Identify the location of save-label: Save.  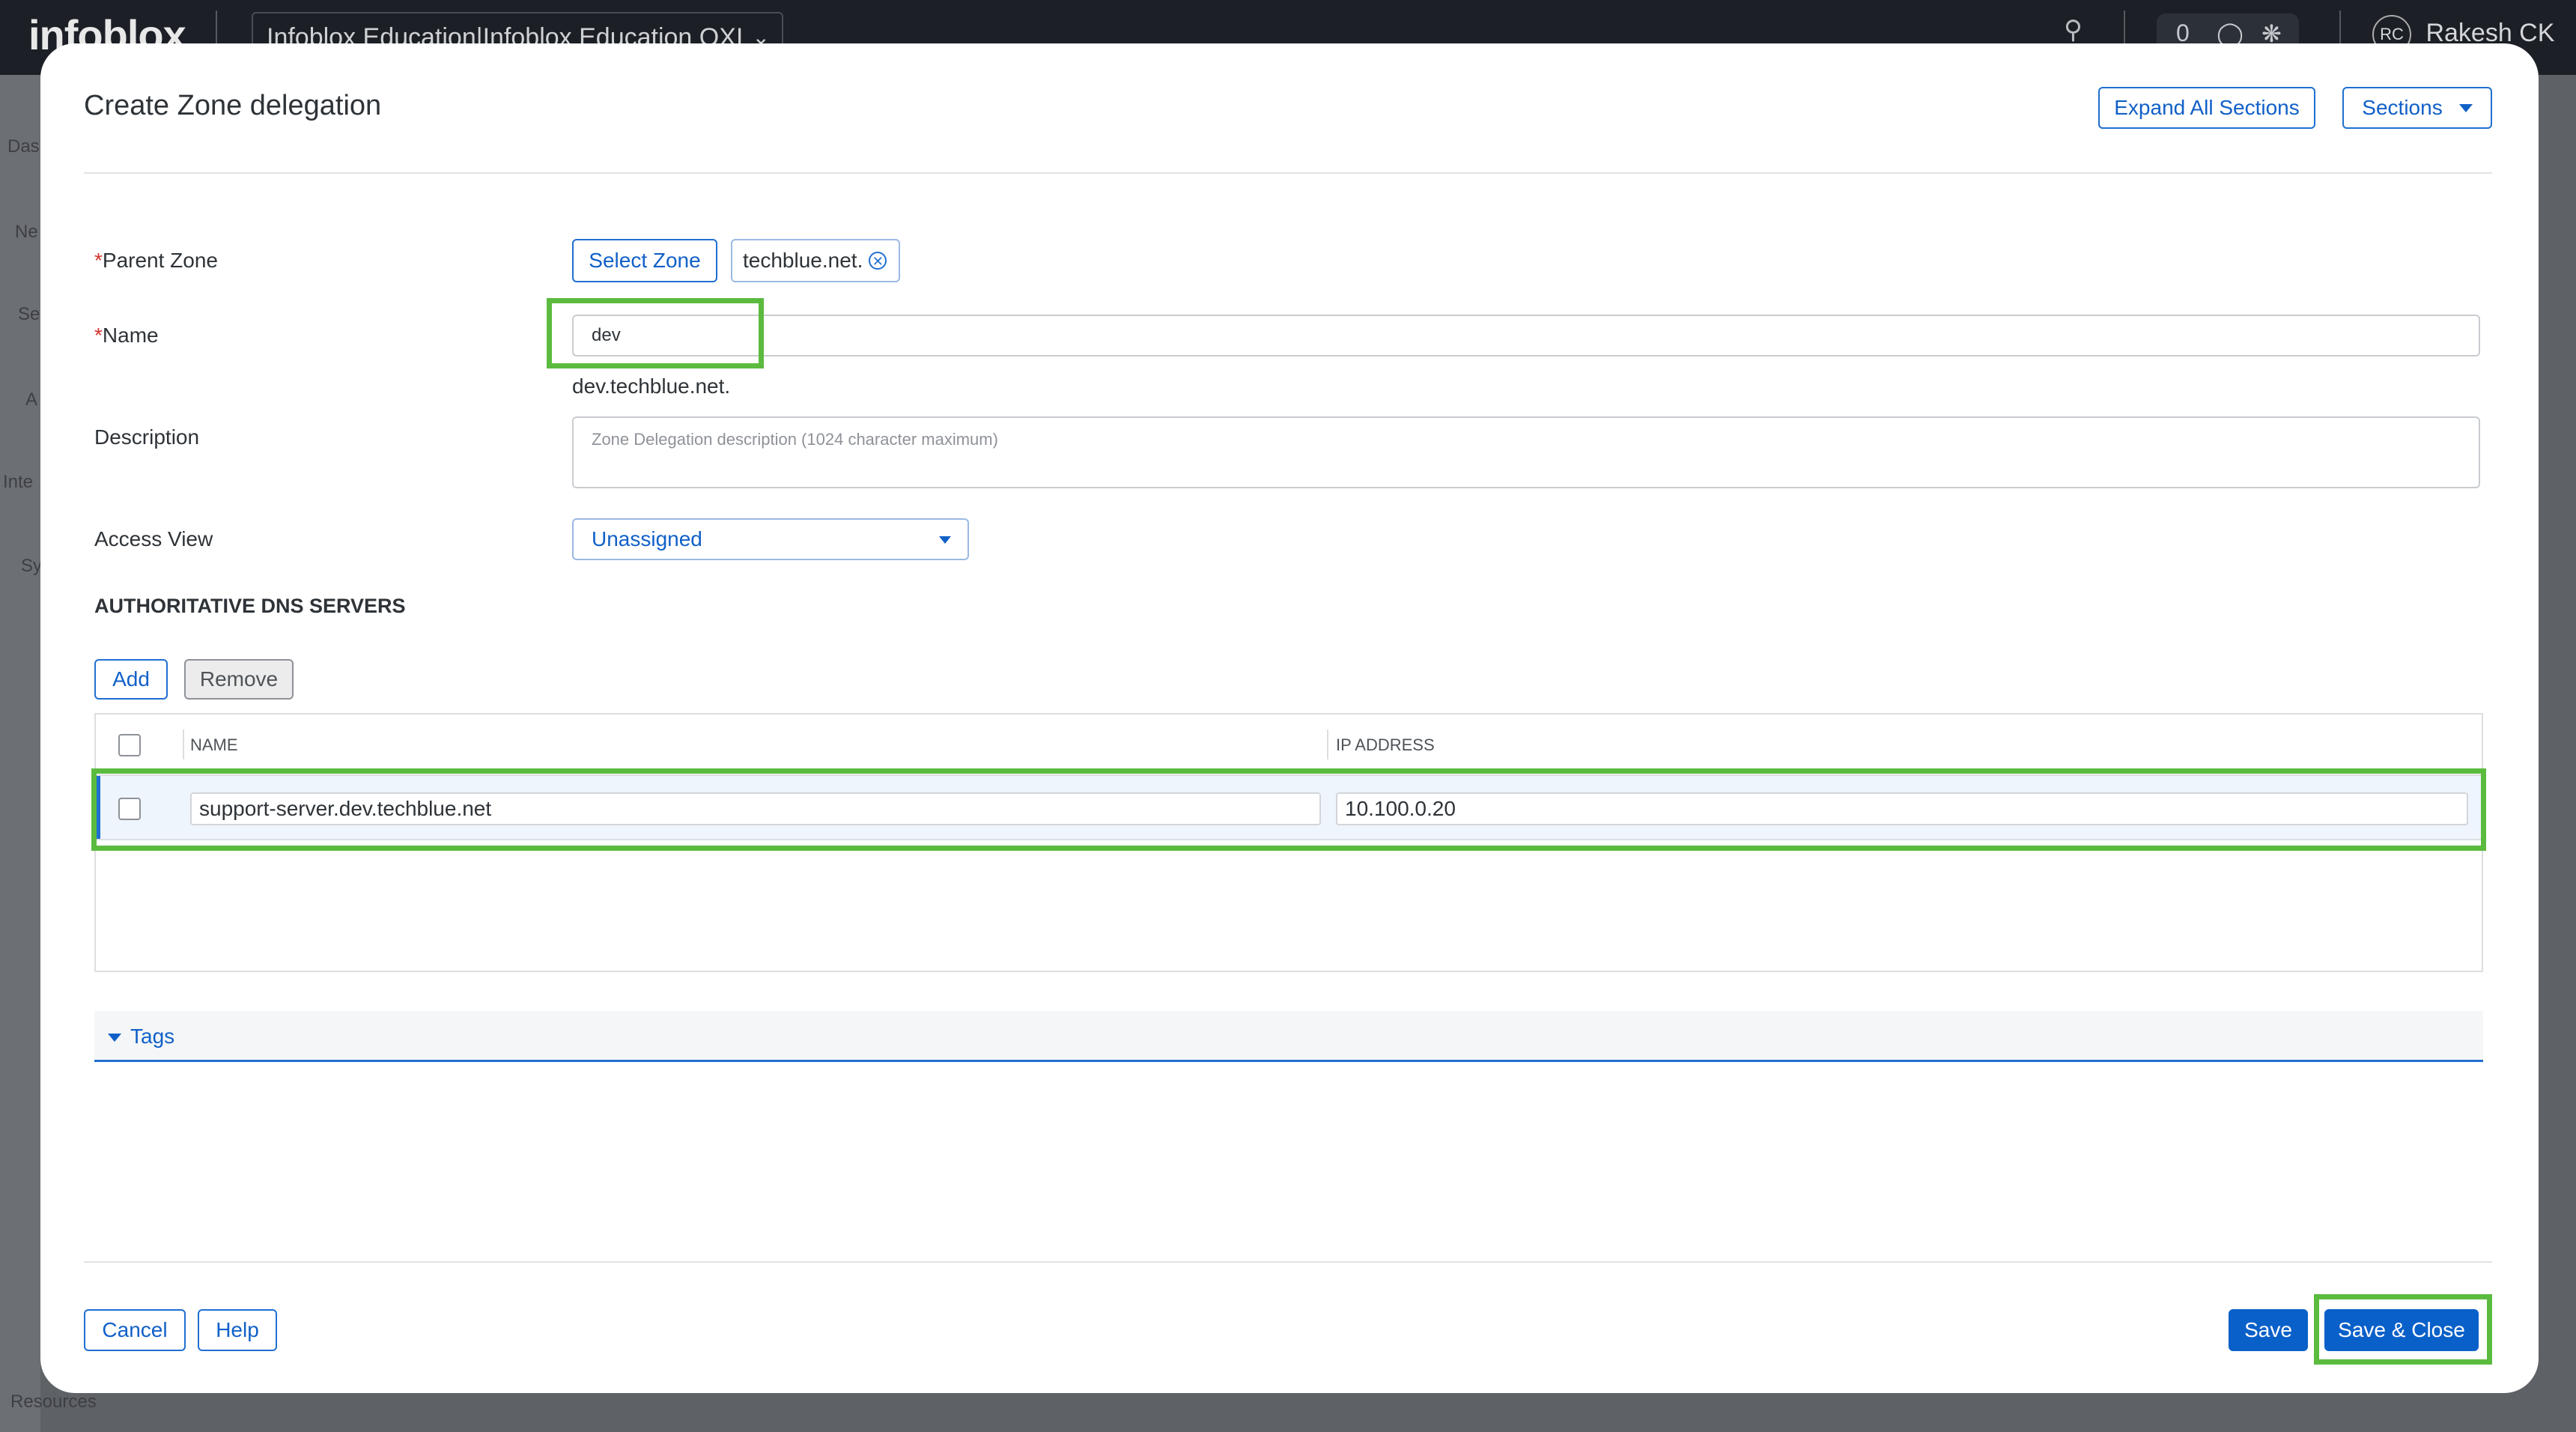
(2268, 1329).